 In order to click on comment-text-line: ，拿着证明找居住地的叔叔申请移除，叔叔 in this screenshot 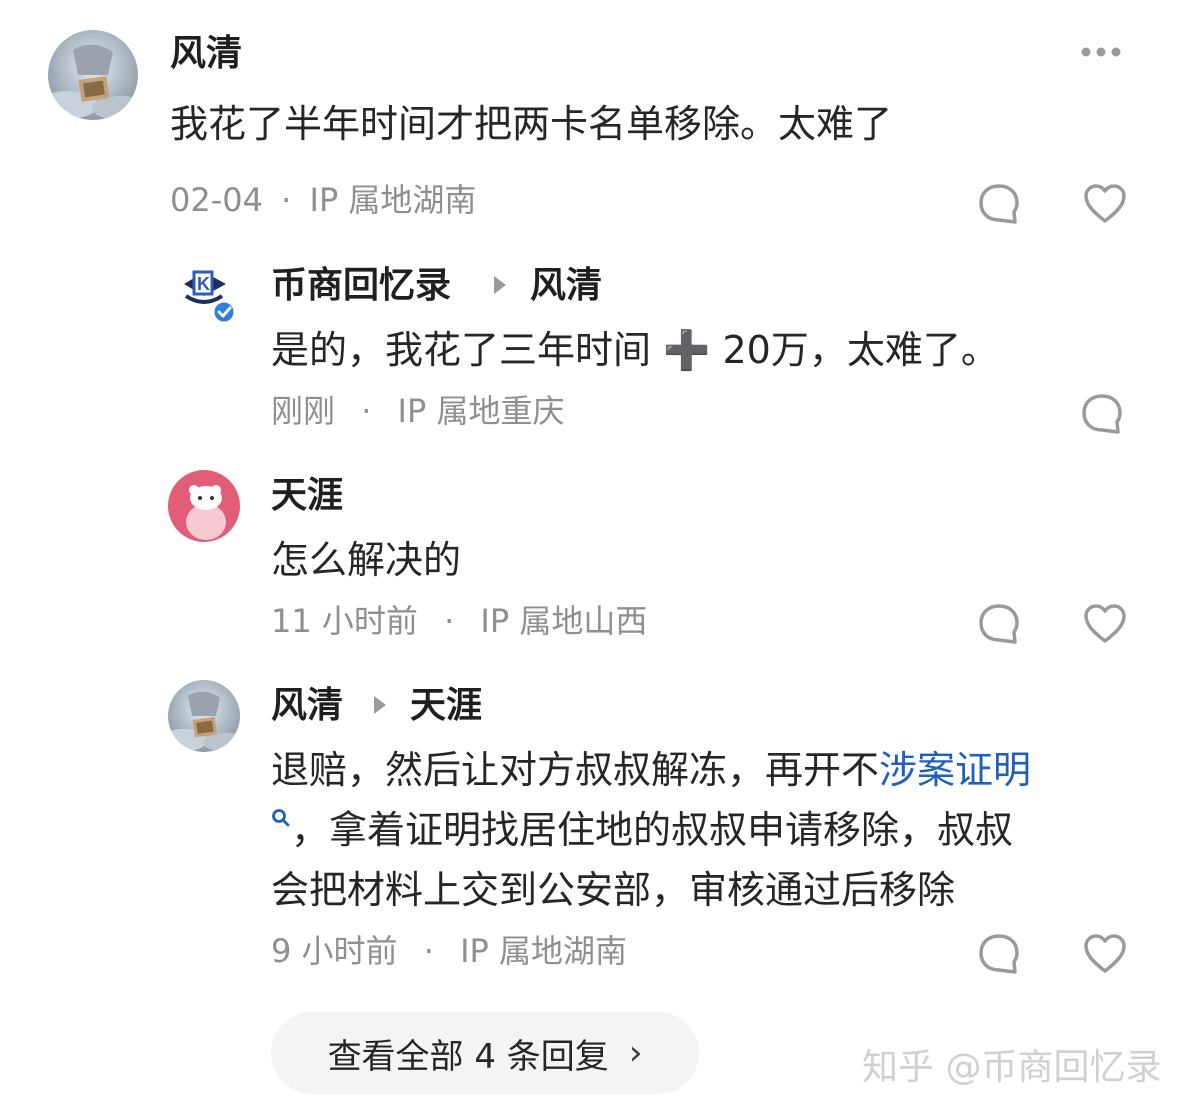, I will do `click(642, 830)`.